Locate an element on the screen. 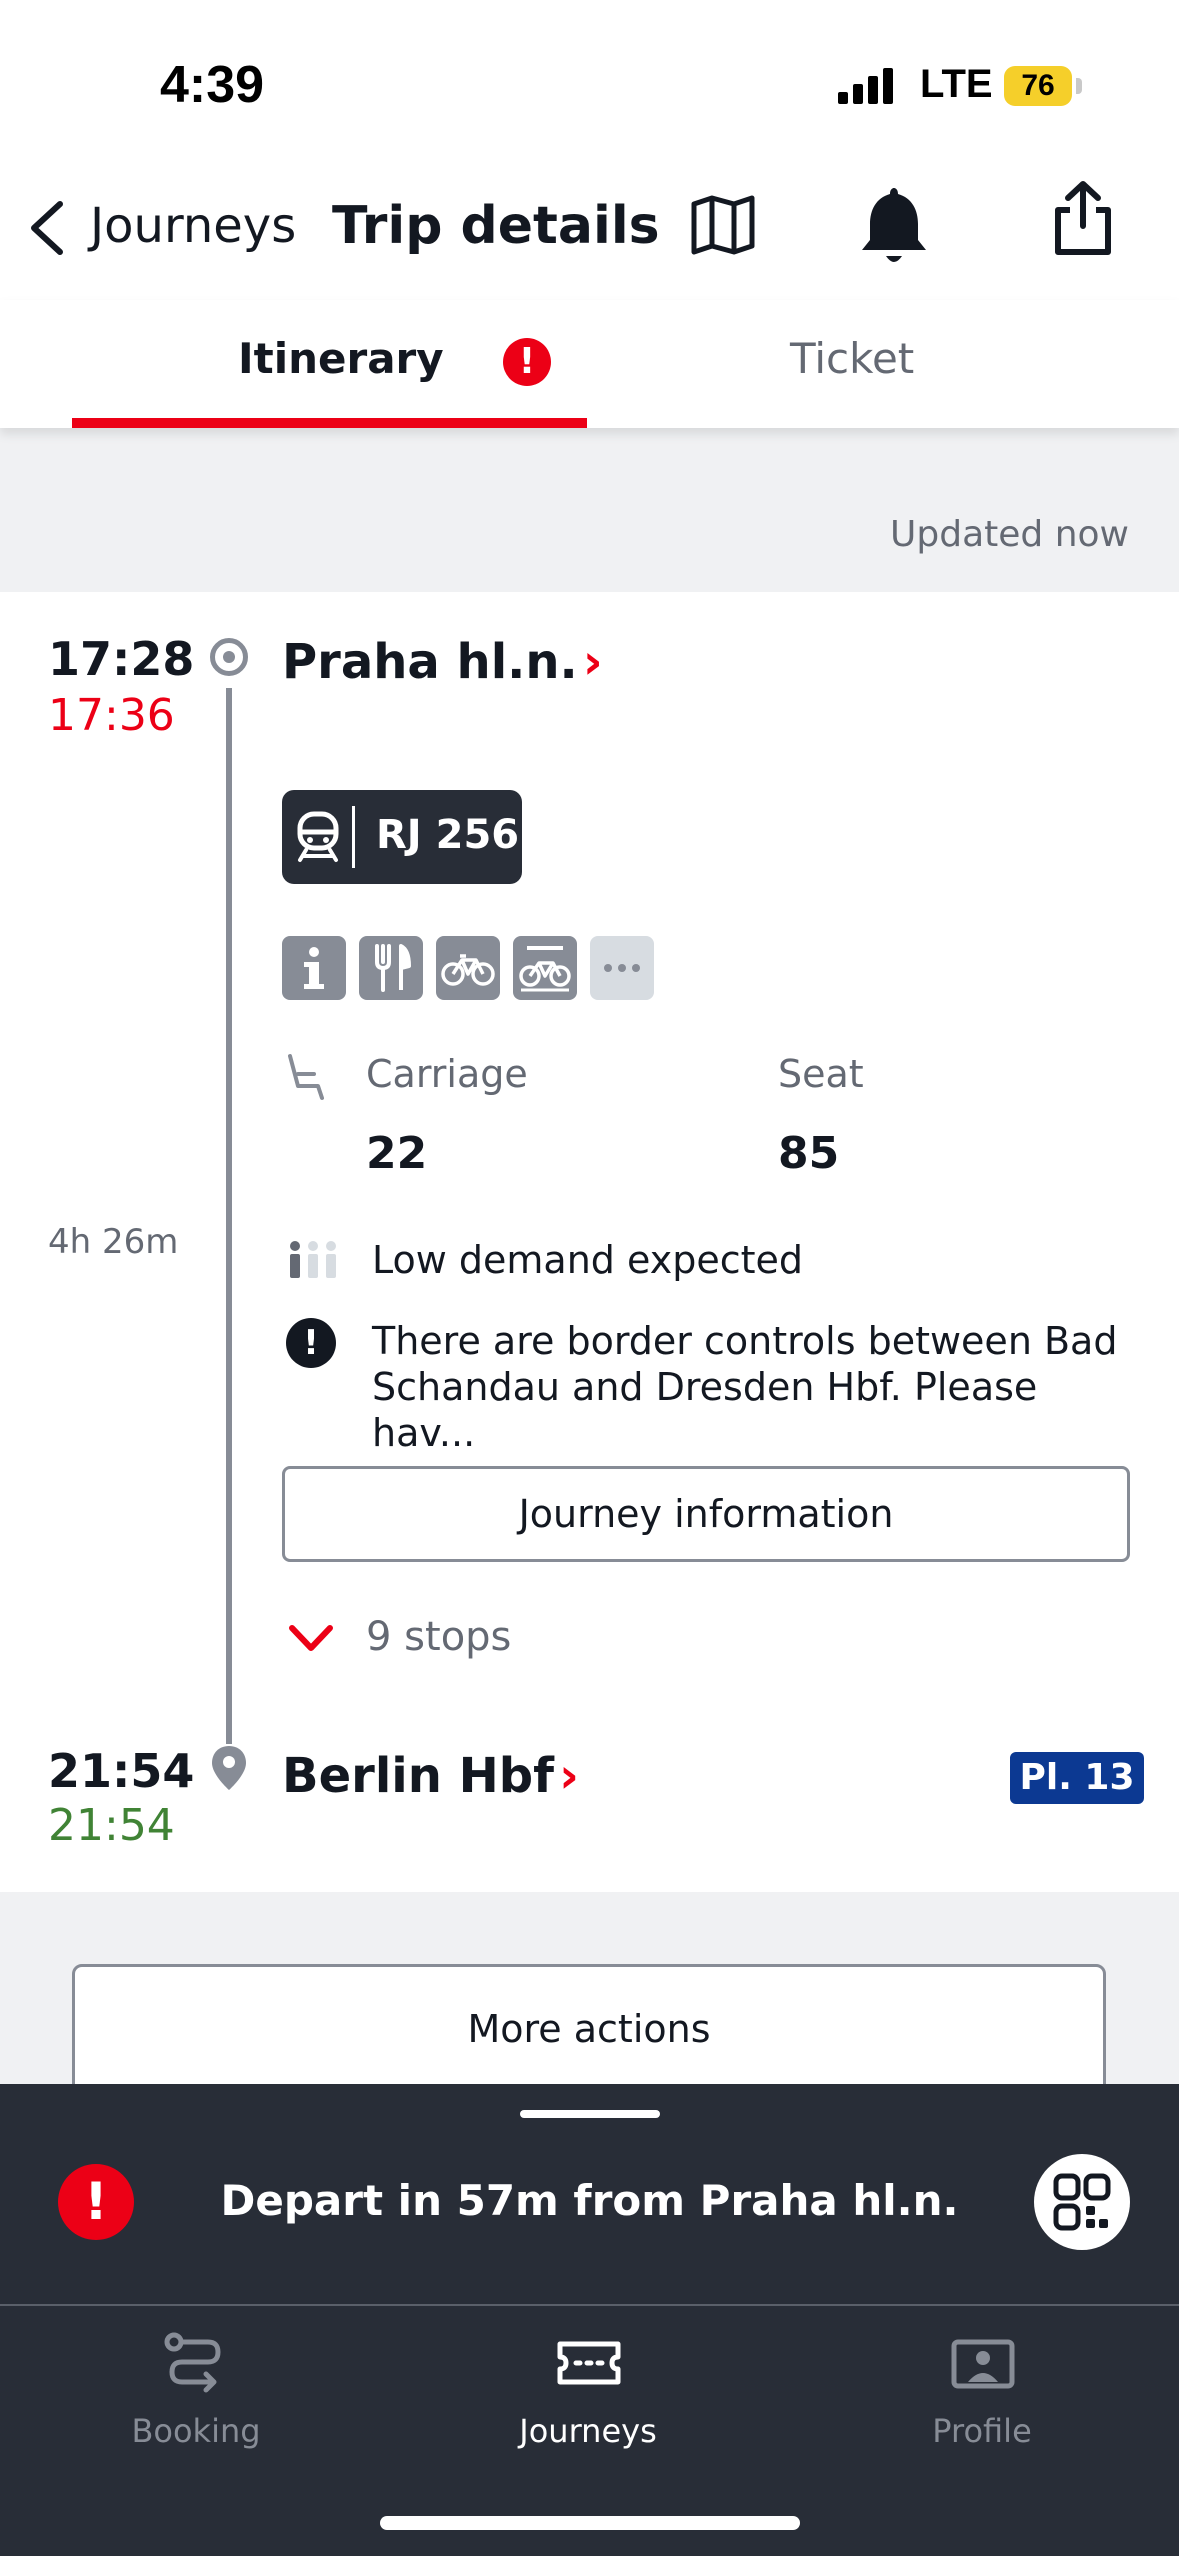 The height and width of the screenshot is (2556, 1179). more-actions-button: More actions is located at coordinates (589, 2029).